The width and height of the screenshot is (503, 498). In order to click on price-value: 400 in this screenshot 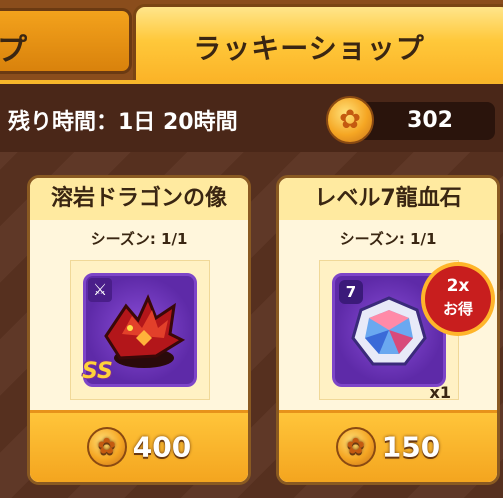, I will do `click(162, 447)`.